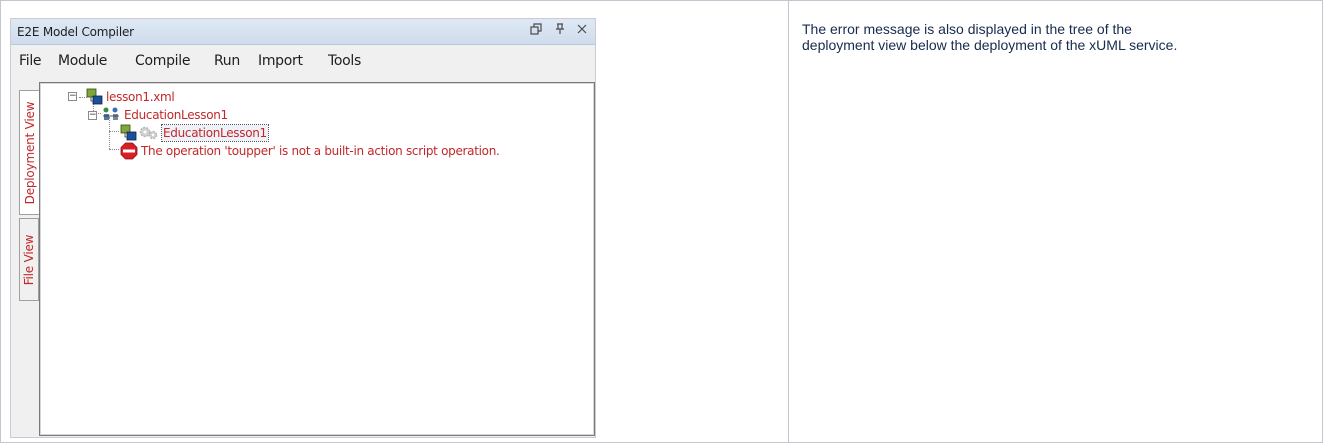  I want to click on menu-bar: File Module Compile Run Import Tools, so click(303, 61).